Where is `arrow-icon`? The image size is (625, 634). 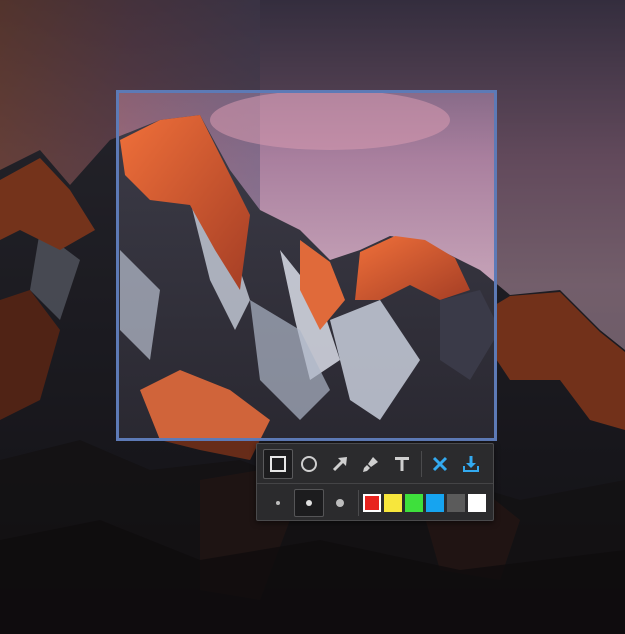 arrow-icon is located at coordinates (339, 464).